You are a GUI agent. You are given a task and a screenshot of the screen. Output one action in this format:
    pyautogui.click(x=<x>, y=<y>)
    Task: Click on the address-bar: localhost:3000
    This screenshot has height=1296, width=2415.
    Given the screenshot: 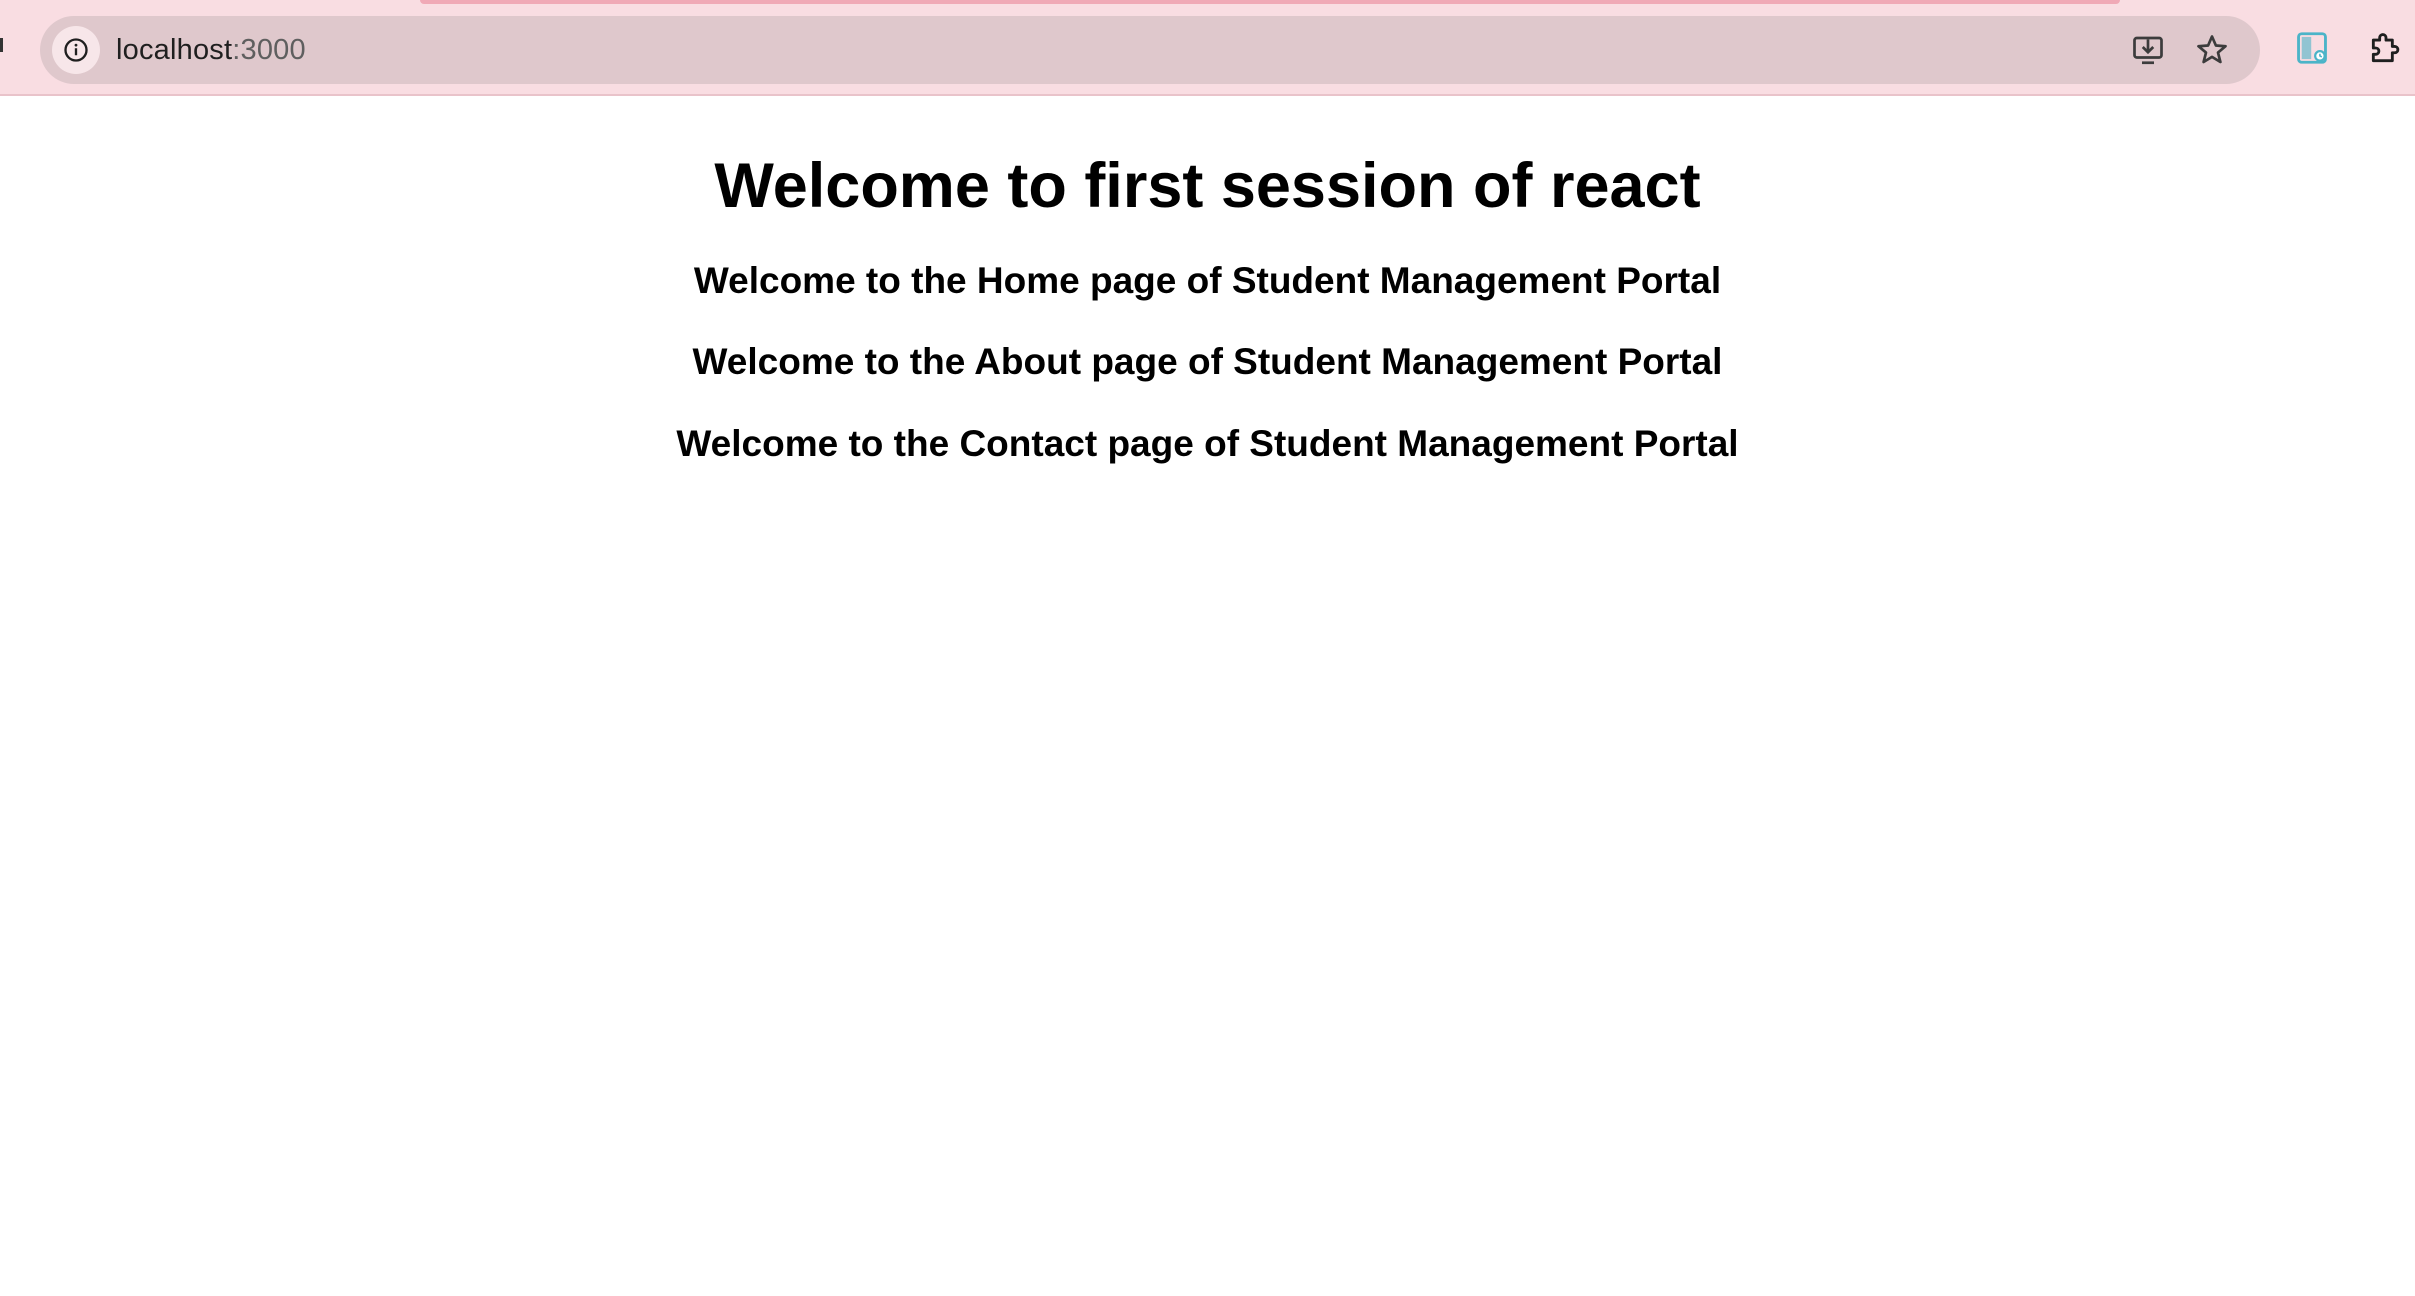 What is the action you would take?
    pyautogui.click(x=1150, y=50)
    